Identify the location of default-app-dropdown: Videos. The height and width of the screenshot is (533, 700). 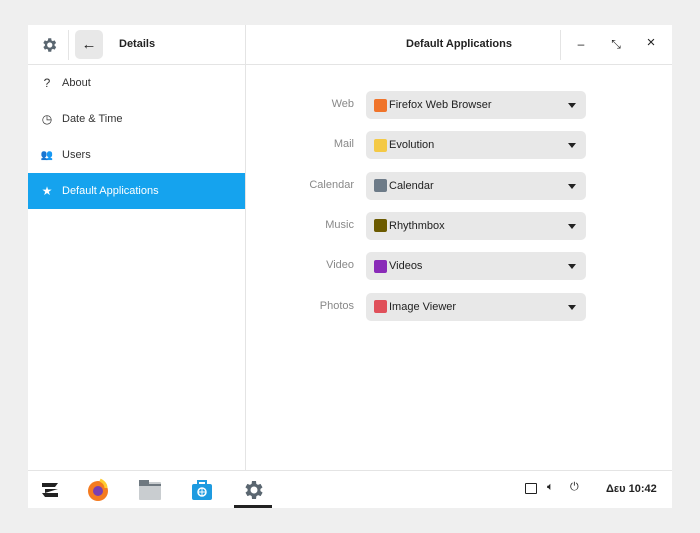
(476, 266).